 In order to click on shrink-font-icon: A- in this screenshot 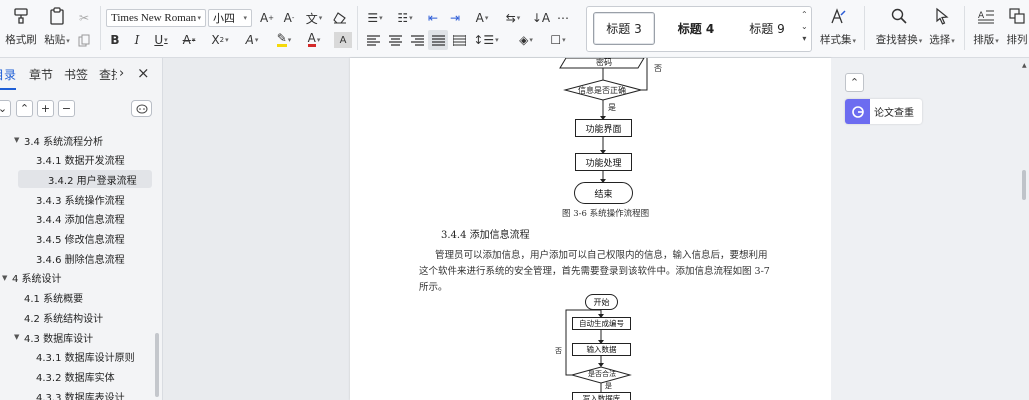, I will do `click(289, 18)`.